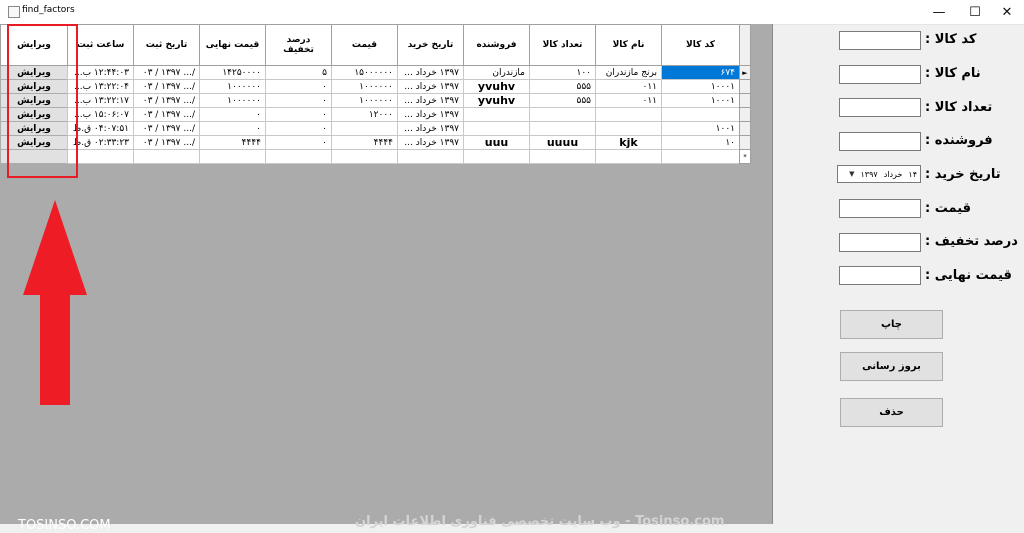  What do you see at coordinates (496, 72) in the screenshot?
I see `grid-cell: مازندران` at bounding box center [496, 72].